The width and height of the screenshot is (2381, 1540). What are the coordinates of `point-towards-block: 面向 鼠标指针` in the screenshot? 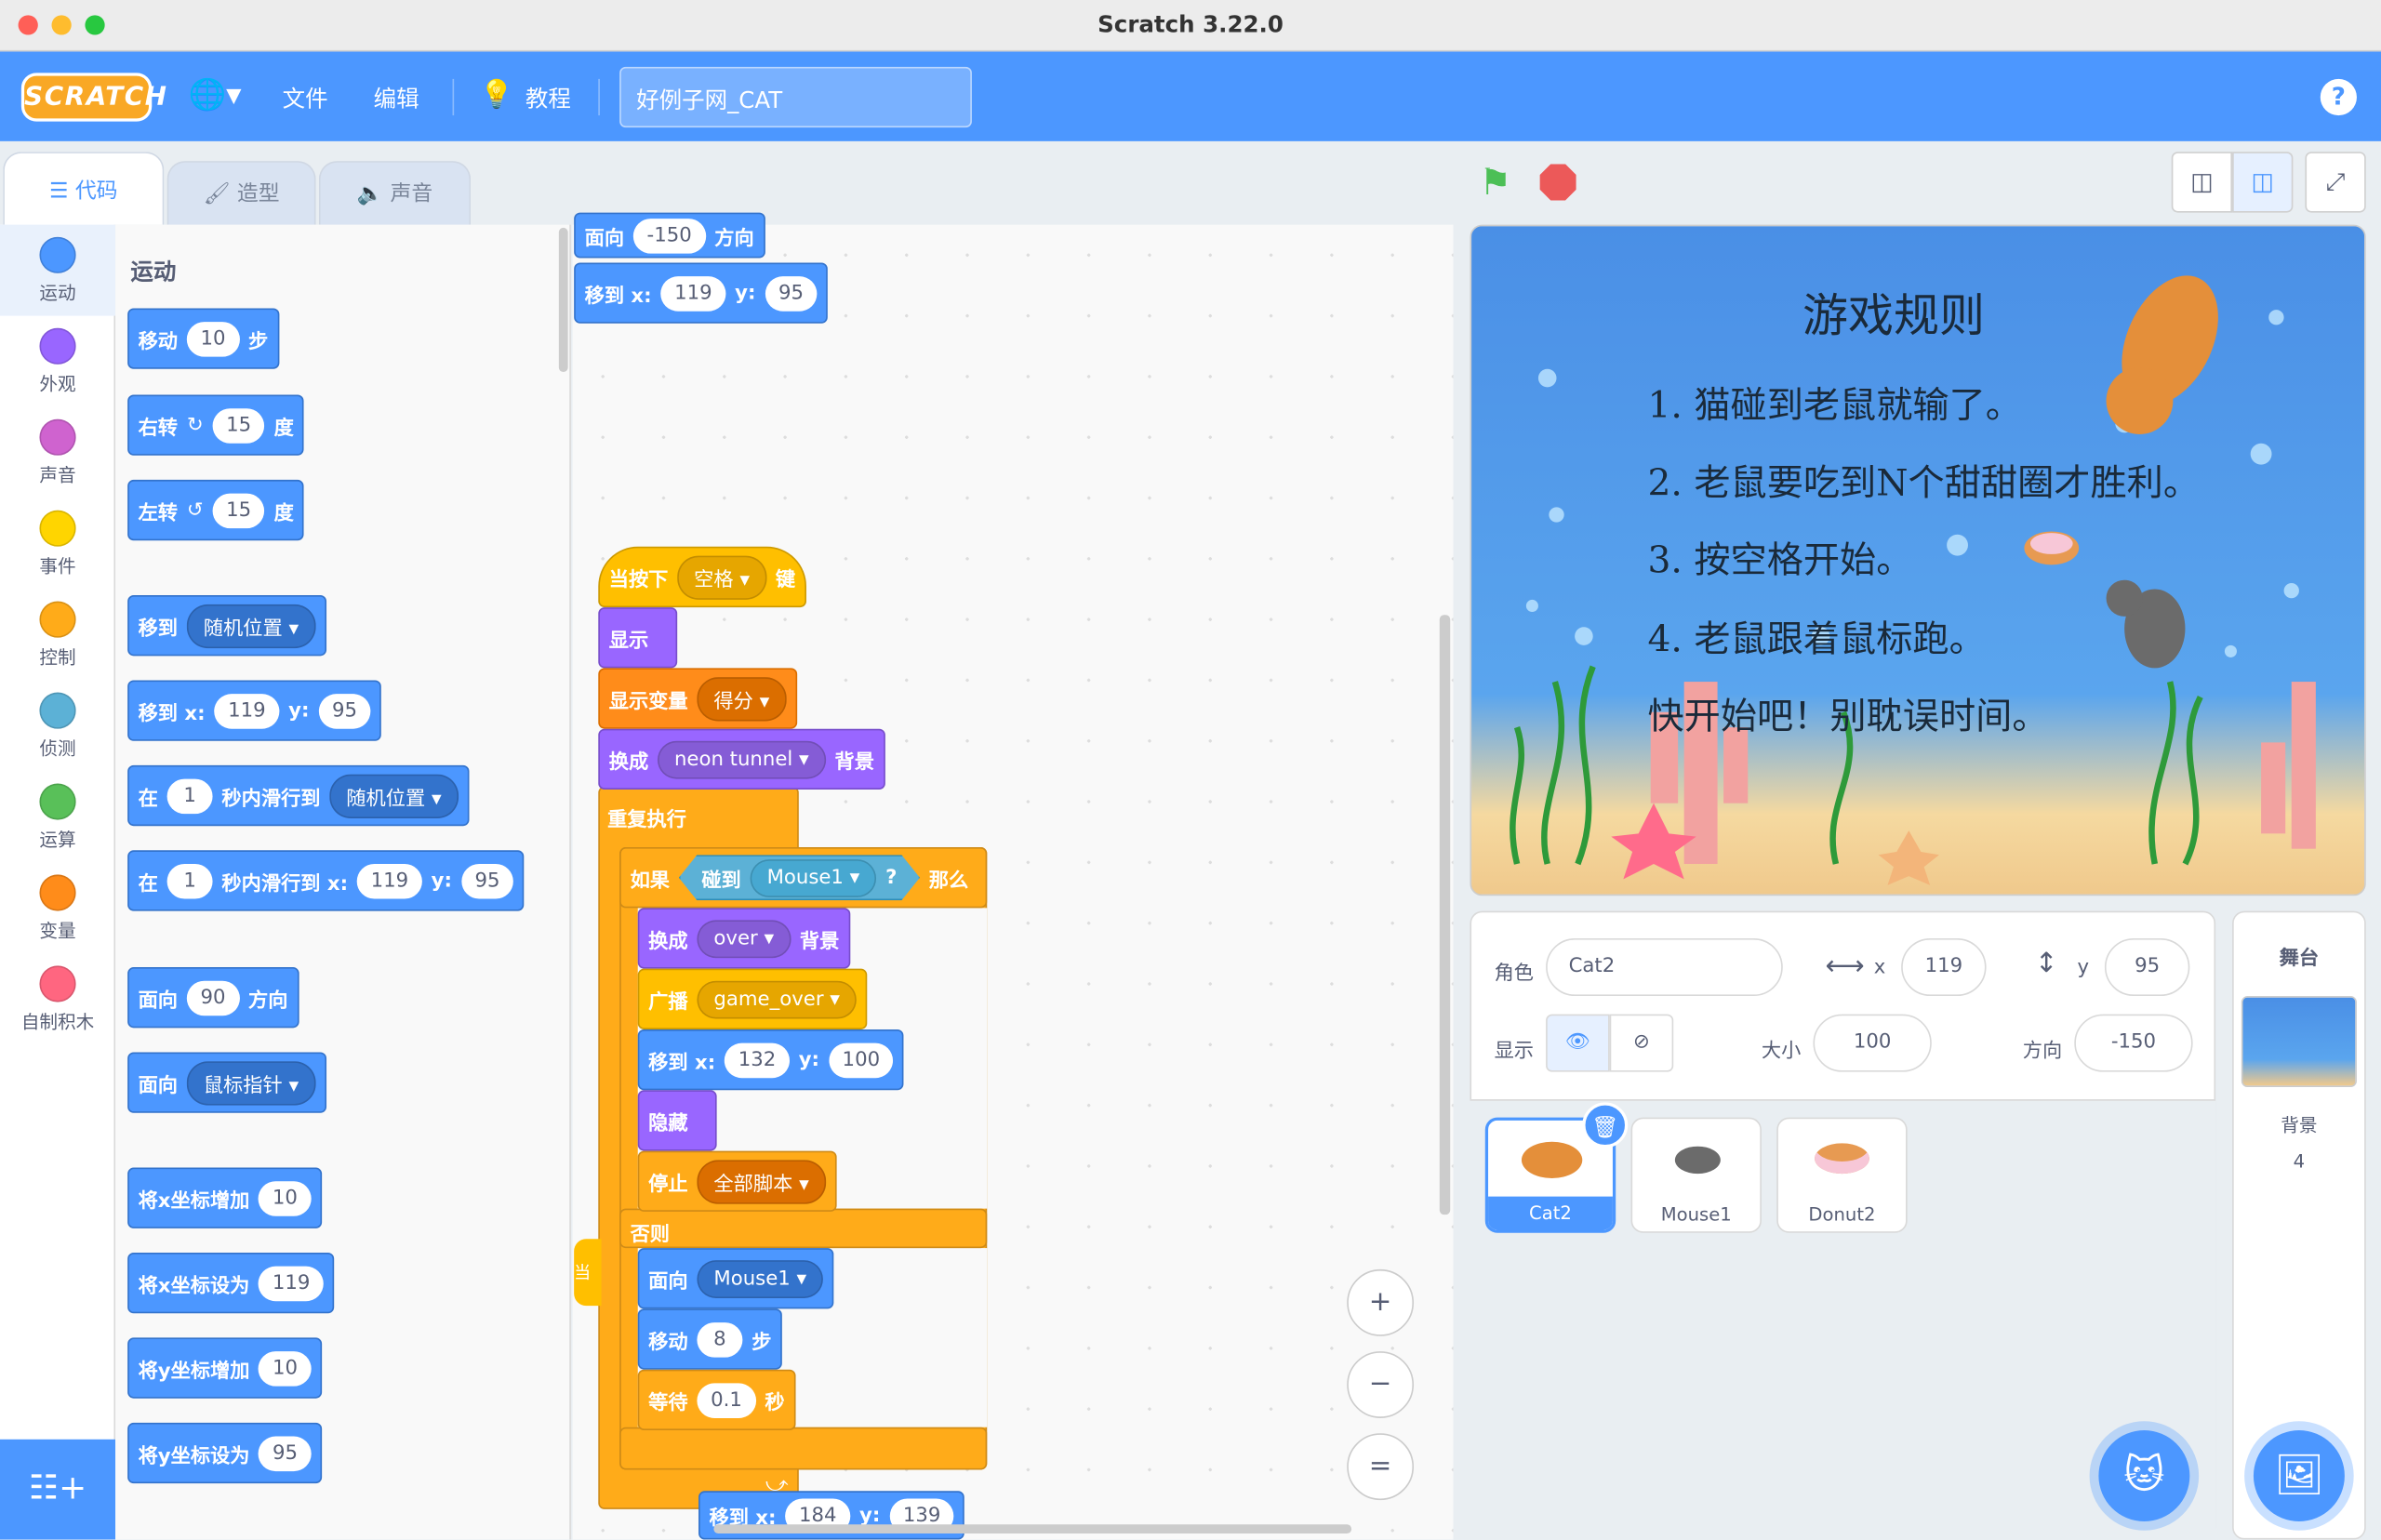 It's located at (226, 1082).